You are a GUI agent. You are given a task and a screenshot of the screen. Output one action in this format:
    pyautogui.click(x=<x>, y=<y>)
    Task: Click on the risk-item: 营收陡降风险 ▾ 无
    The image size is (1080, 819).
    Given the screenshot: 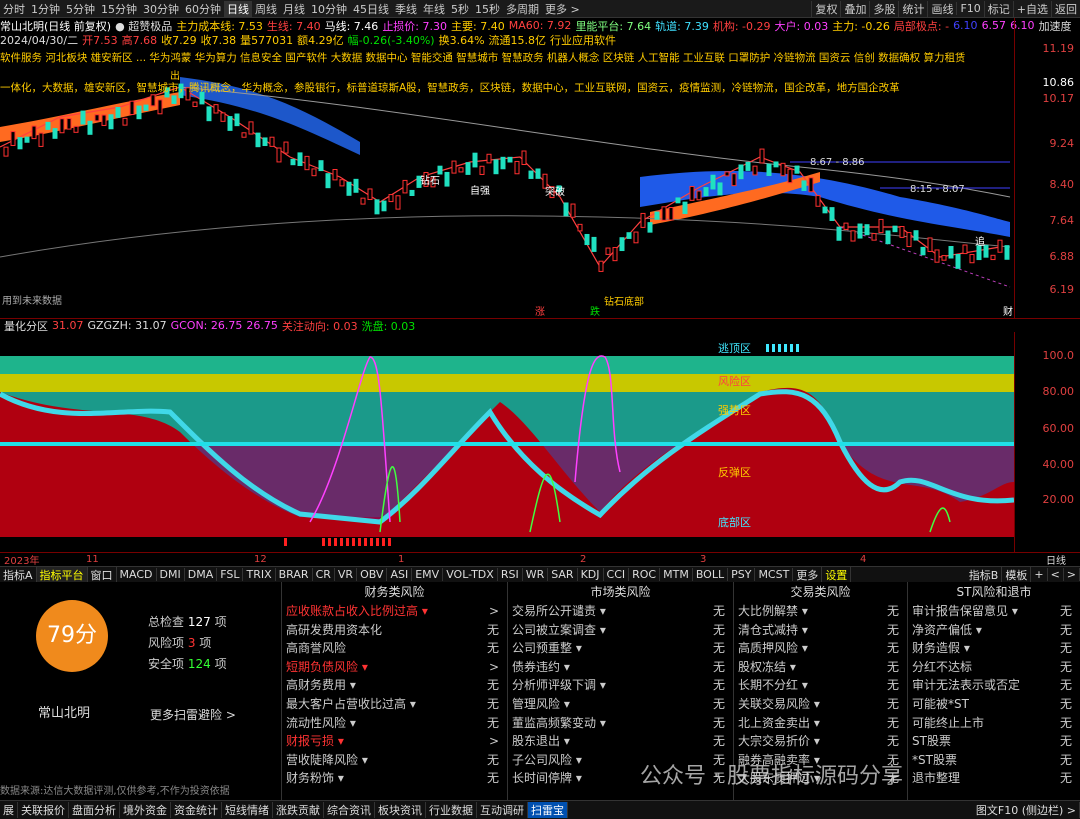 What is the action you would take?
    pyautogui.click(x=394, y=760)
    